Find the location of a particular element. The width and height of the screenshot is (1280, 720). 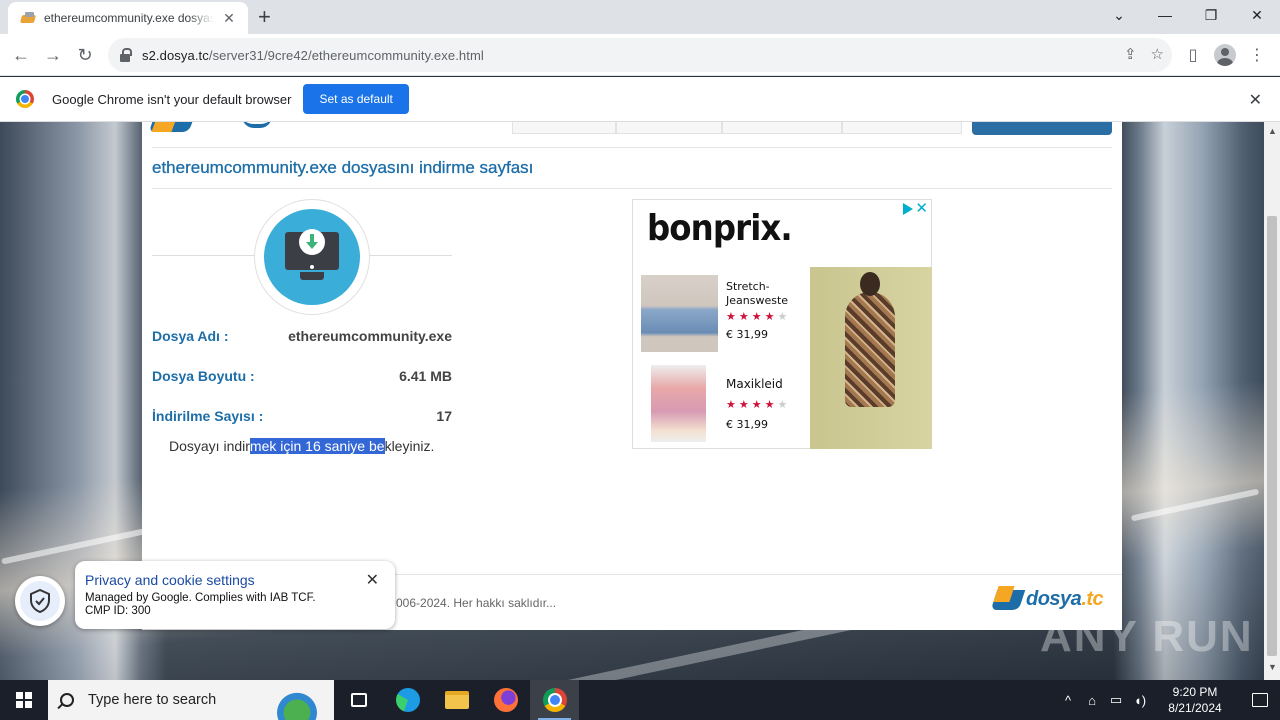

taskbar-search: Type here to search is located at coordinates (191, 700).